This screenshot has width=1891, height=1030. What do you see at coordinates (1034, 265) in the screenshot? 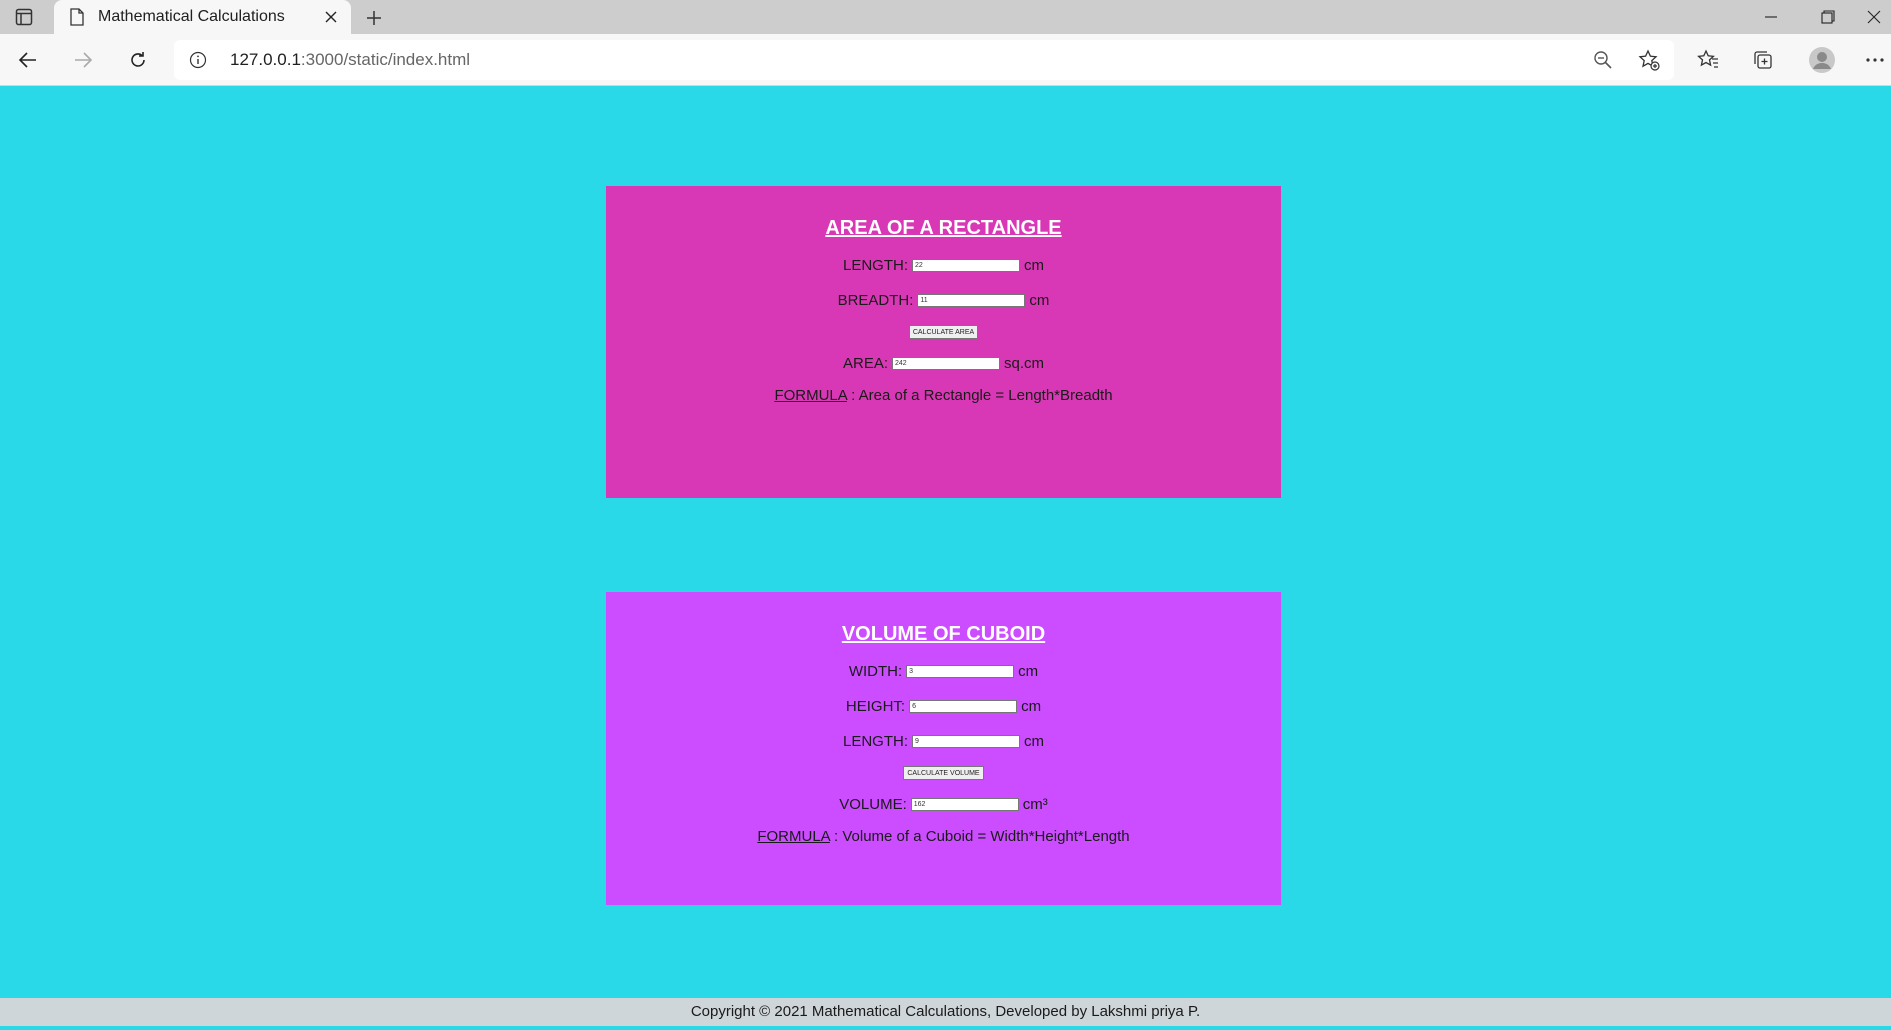
I see `length-unit: cm` at bounding box center [1034, 265].